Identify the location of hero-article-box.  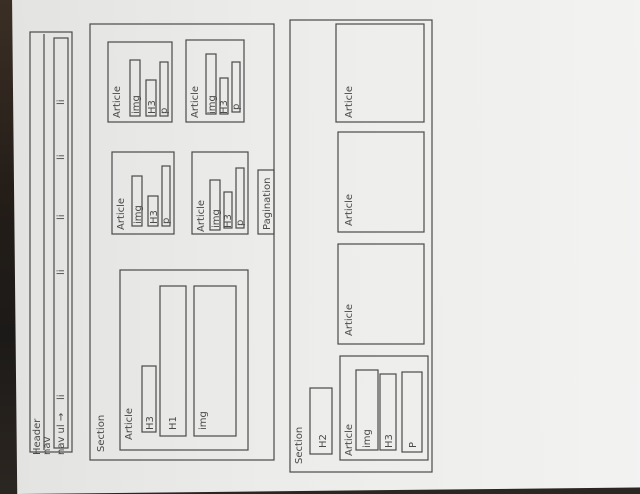
(184, 360).